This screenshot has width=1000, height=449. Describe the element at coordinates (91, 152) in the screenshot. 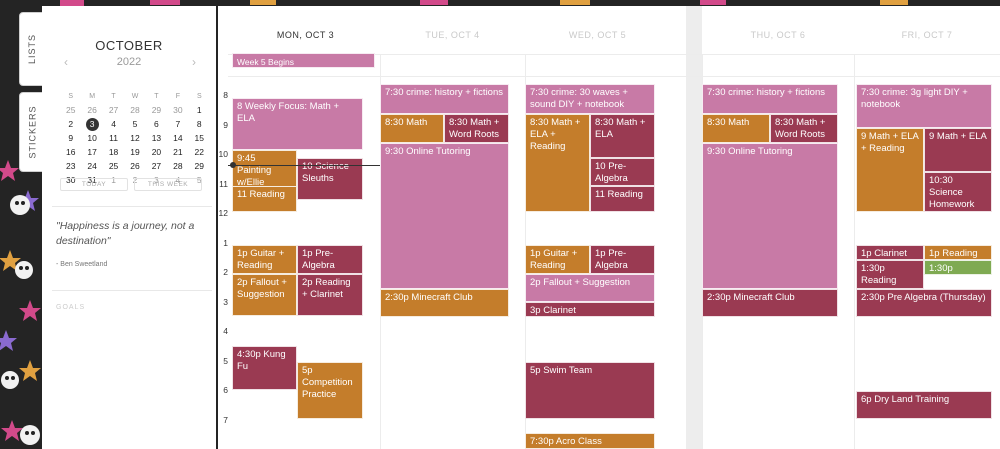

I see `calendar-day: 17` at that location.